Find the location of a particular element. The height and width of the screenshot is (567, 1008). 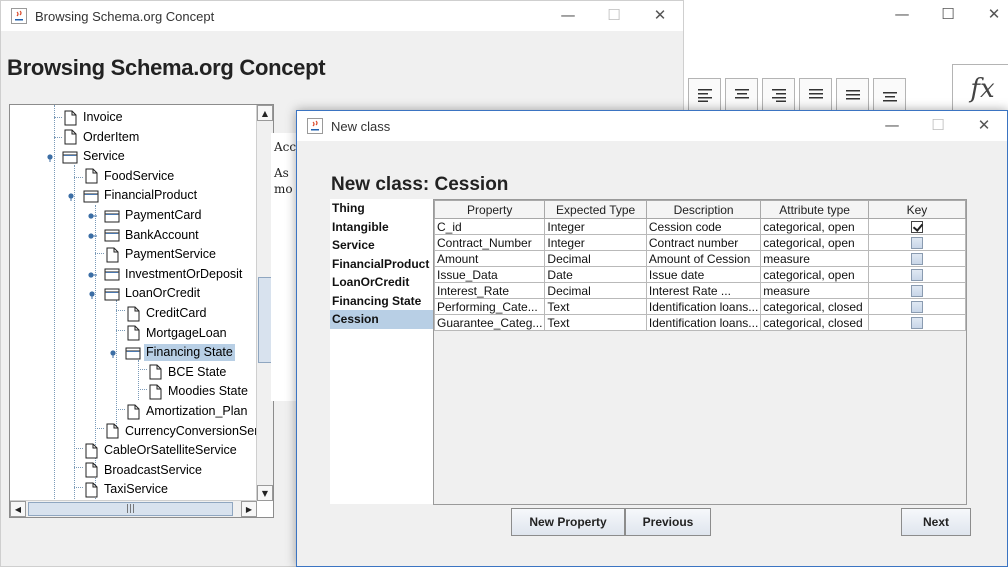

cell-property: Amount is located at coordinates (489, 258).